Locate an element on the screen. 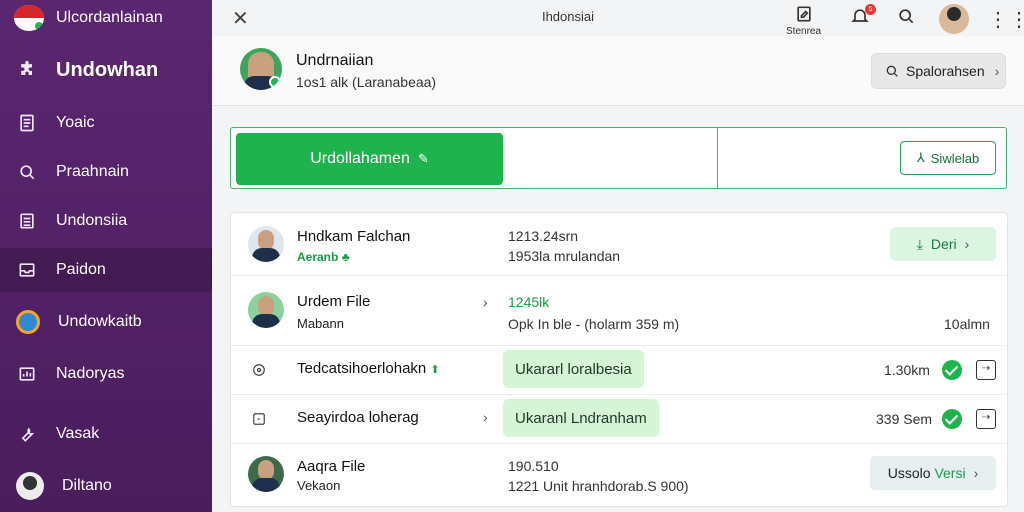 Image resolution: width=1024 pixels, height=512 pixels. sidebar-item-label: Undowhan is located at coordinates (107, 69).